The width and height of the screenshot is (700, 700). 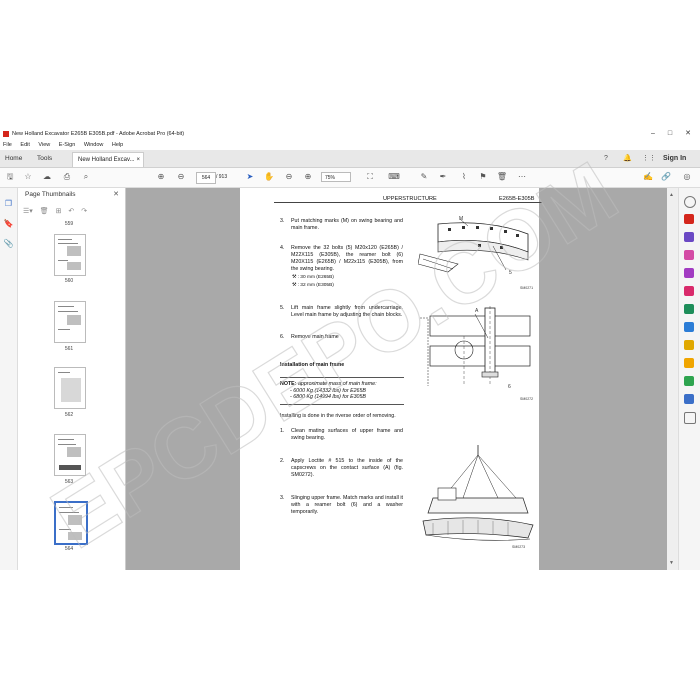 I want to click on pen-icon: ✒, so click(x=443, y=177).